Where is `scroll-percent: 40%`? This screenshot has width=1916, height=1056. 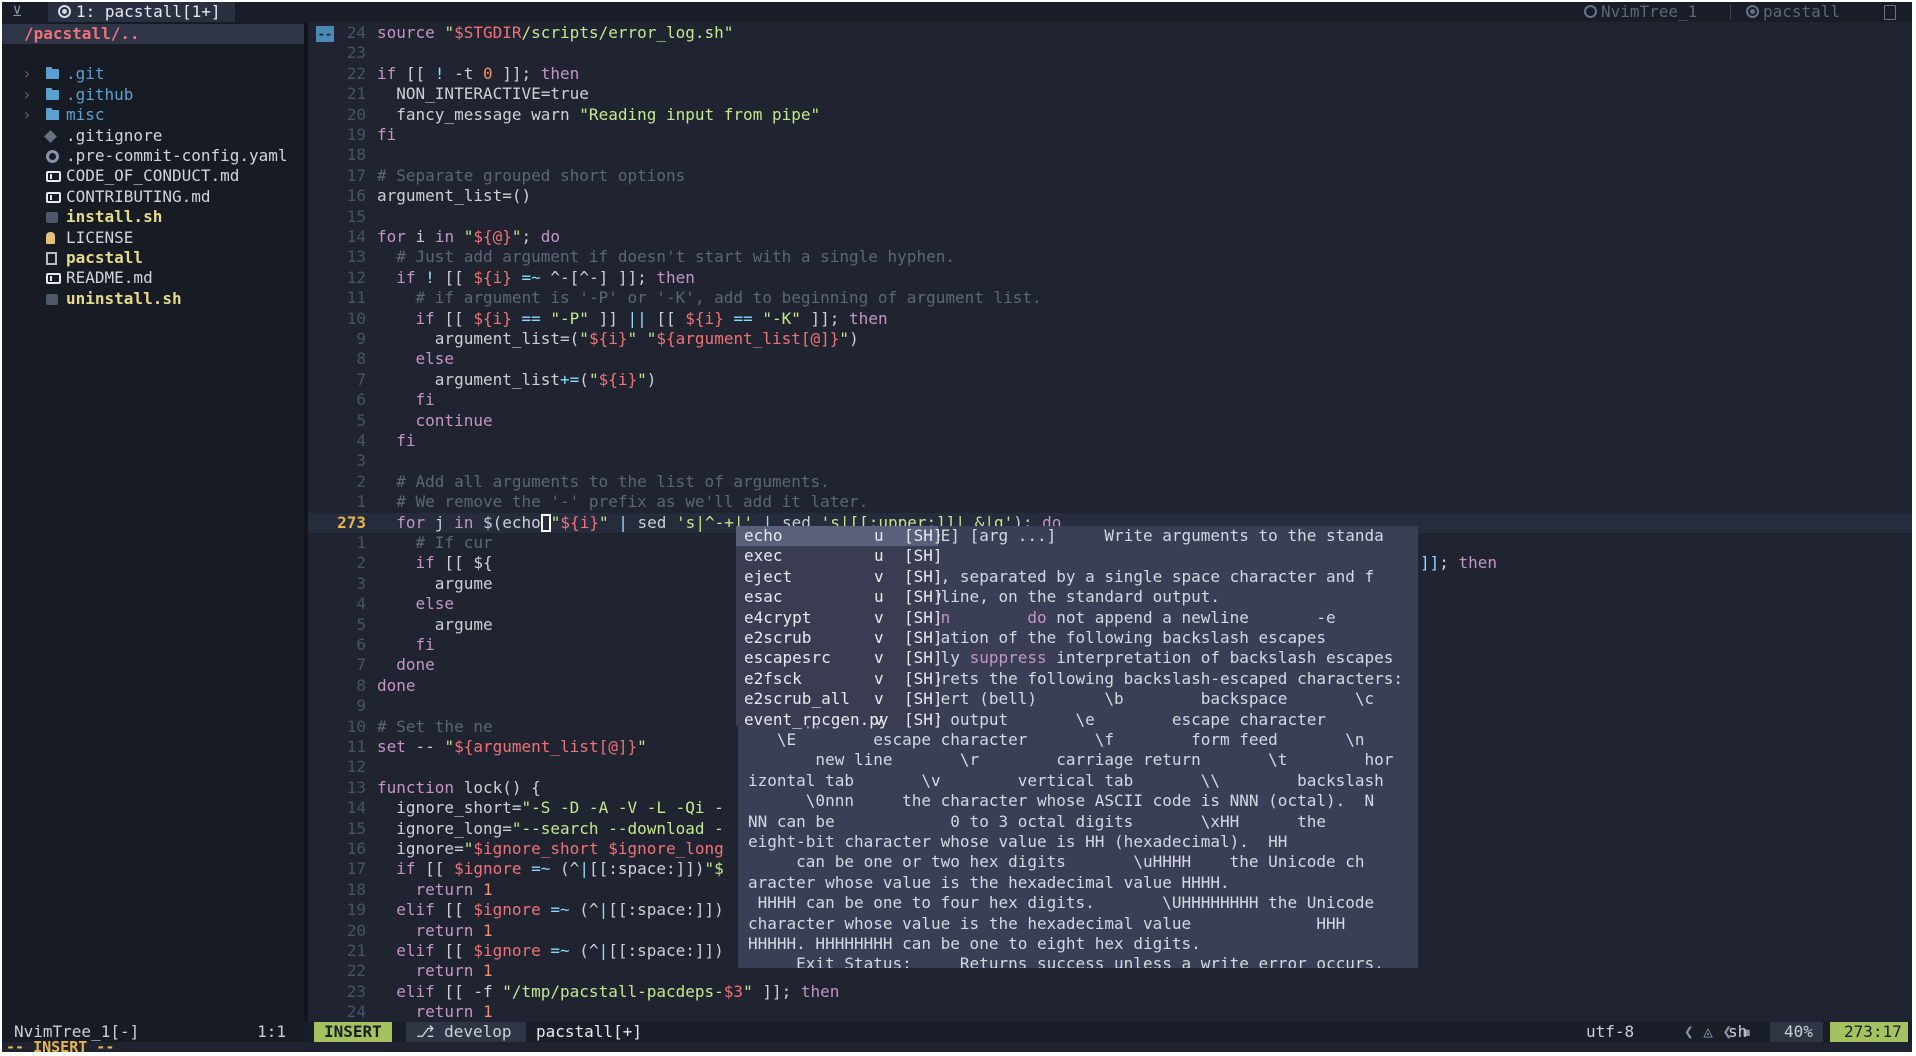 scroll-percent: 40% is located at coordinates (1796, 1032).